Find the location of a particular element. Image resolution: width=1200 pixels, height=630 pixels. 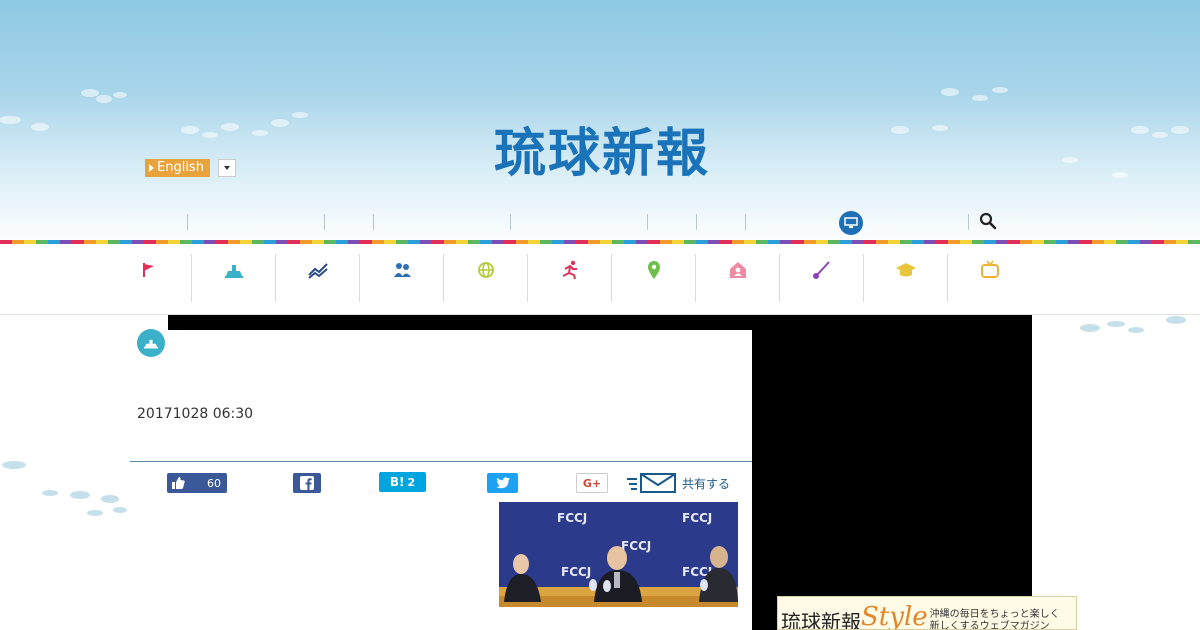

hatena-bookmark-button: B! 2 is located at coordinates (402, 482).